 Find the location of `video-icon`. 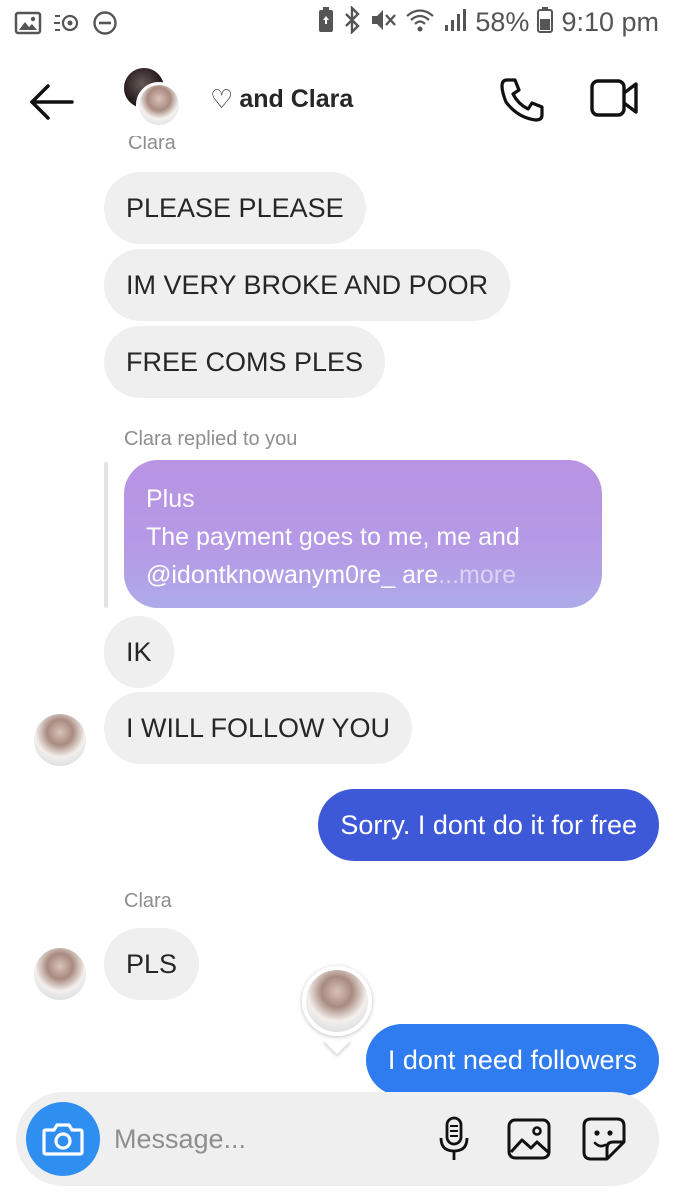

video-icon is located at coordinates (614, 98).